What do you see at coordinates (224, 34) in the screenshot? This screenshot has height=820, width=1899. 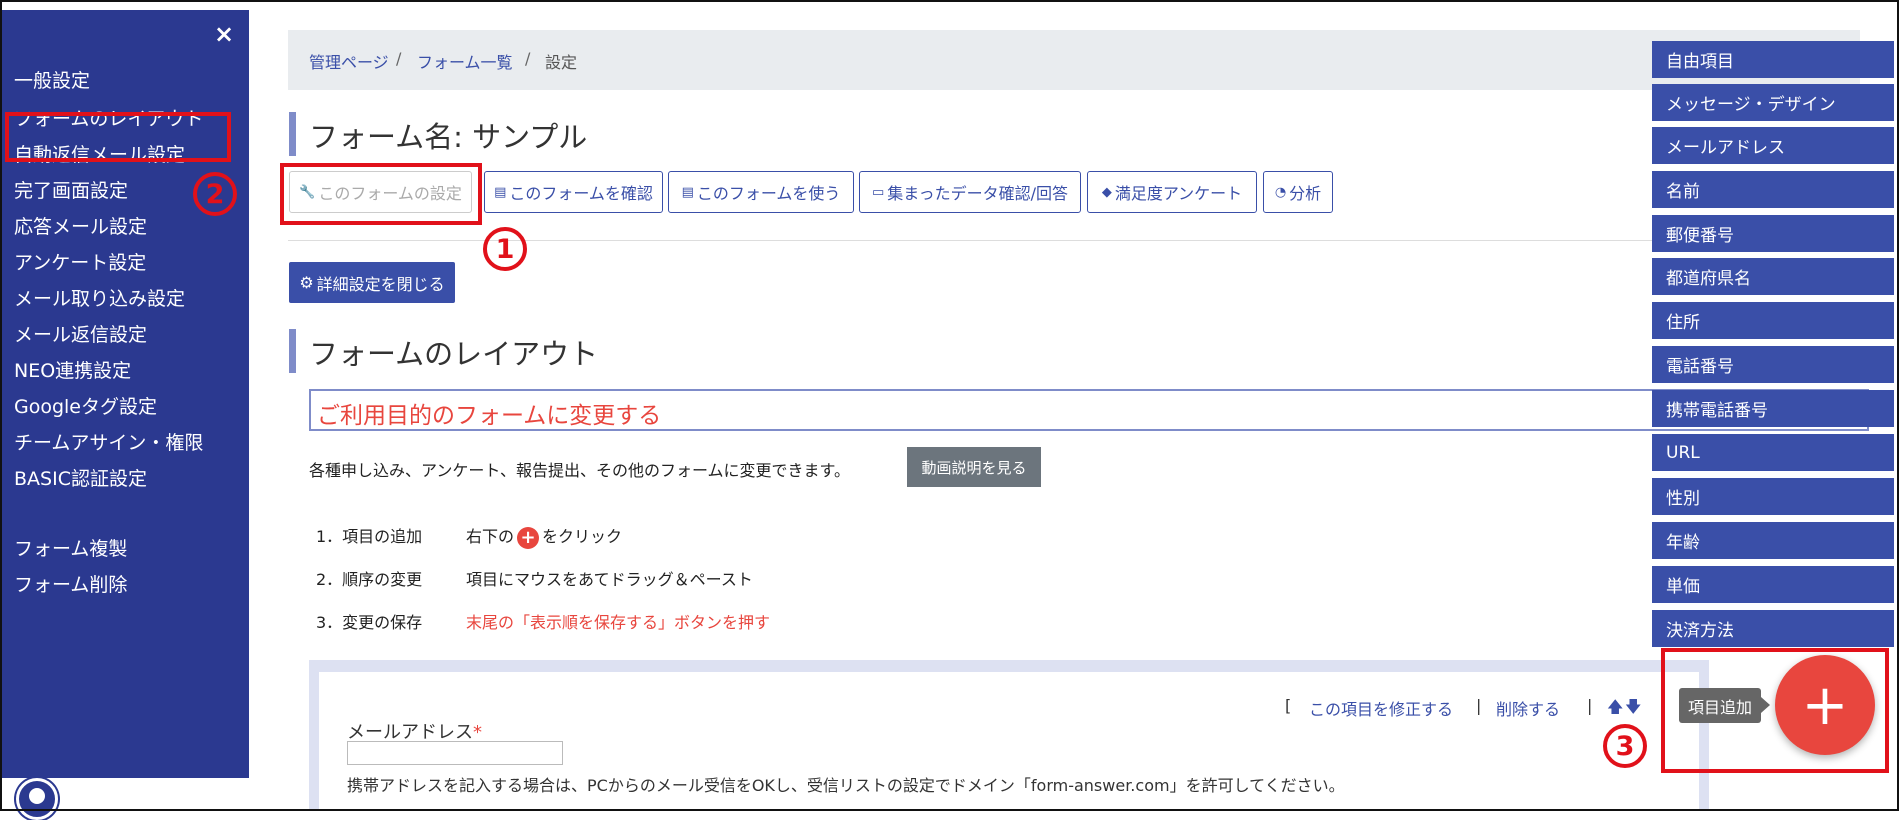 I see `close-icon: ×` at bounding box center [224, 34].